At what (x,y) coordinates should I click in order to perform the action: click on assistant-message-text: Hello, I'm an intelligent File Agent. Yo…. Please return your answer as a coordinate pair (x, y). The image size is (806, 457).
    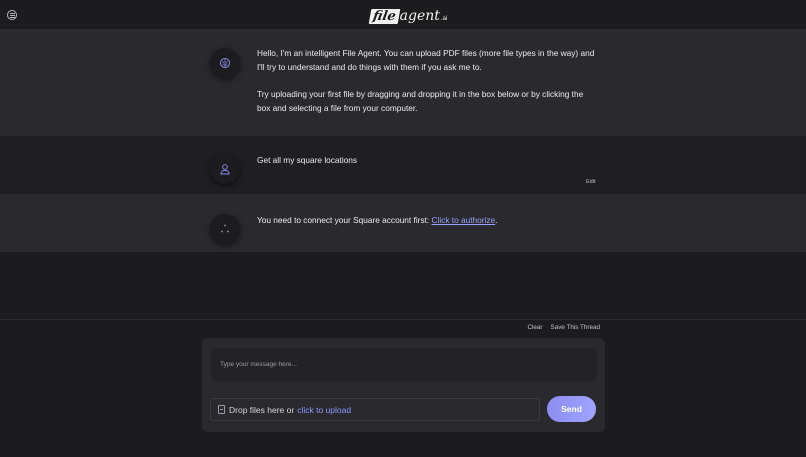
    Looking at the image, I should click on (427, 81).